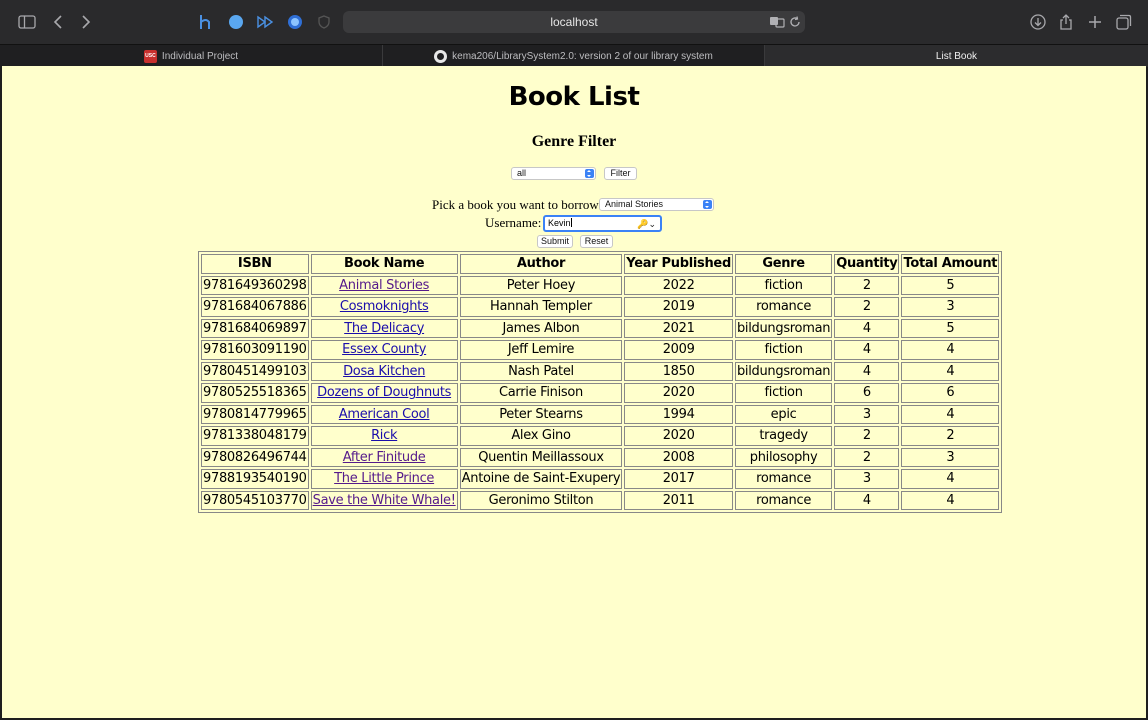 This screenshot has height=720, width=1148. I want to click on book-link: Animal Stories, so click(384, 285).